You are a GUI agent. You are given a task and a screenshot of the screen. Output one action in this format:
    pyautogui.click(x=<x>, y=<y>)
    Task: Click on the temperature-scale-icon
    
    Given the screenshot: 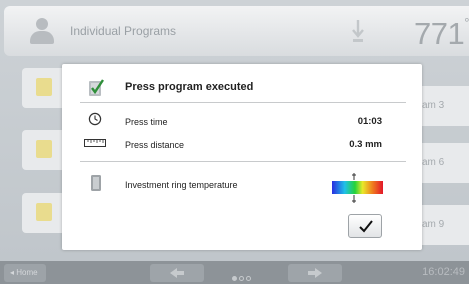 What is the action you would take?
    pyautogui.click(x=357, y=188)
    